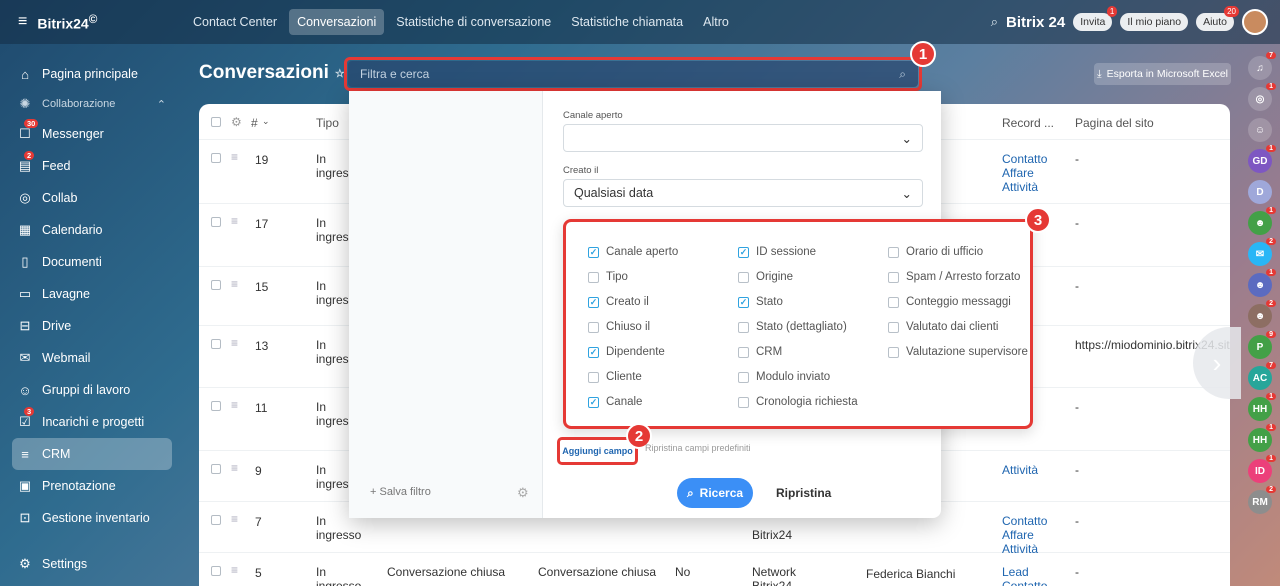 The width and height of the screenshot is (1280, 586). Describe the element at coordinates (1262, 314) in the screenshot. I see `photo-avatar-icon: ☻ 2` at that location.